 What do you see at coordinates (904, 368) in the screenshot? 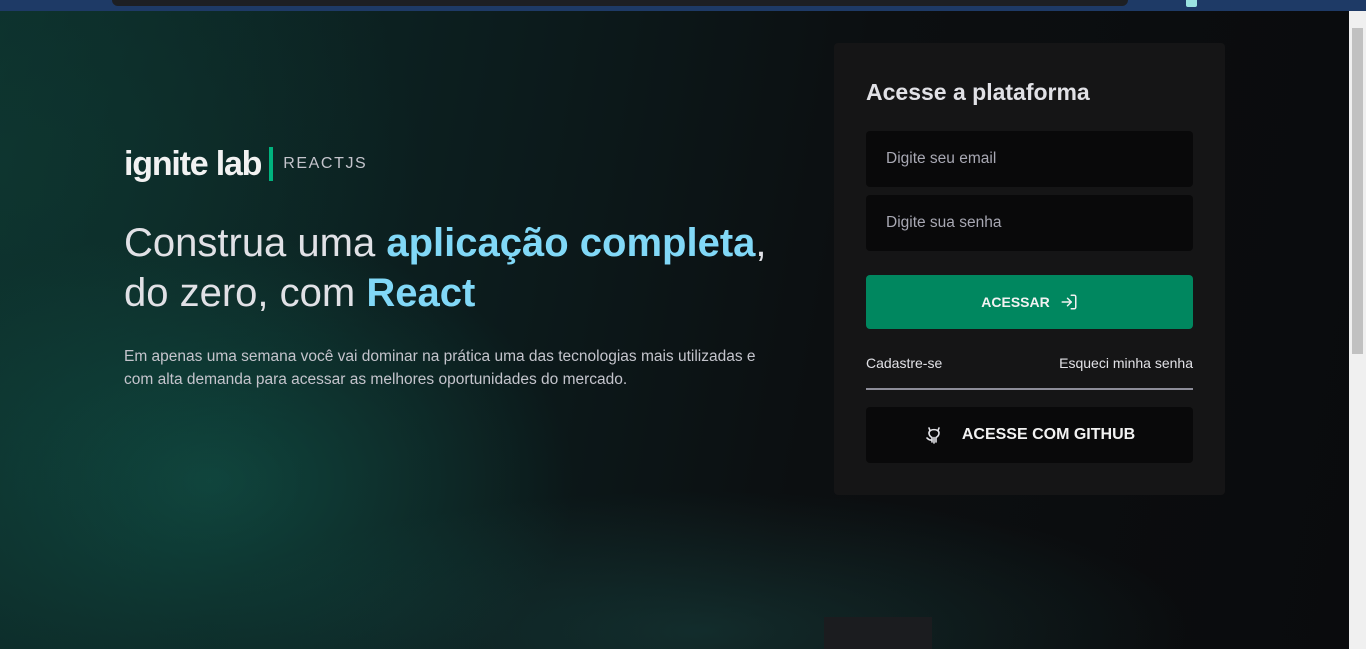
I see `signup-link: Cadastre-se` at bounding box center [904, 368].